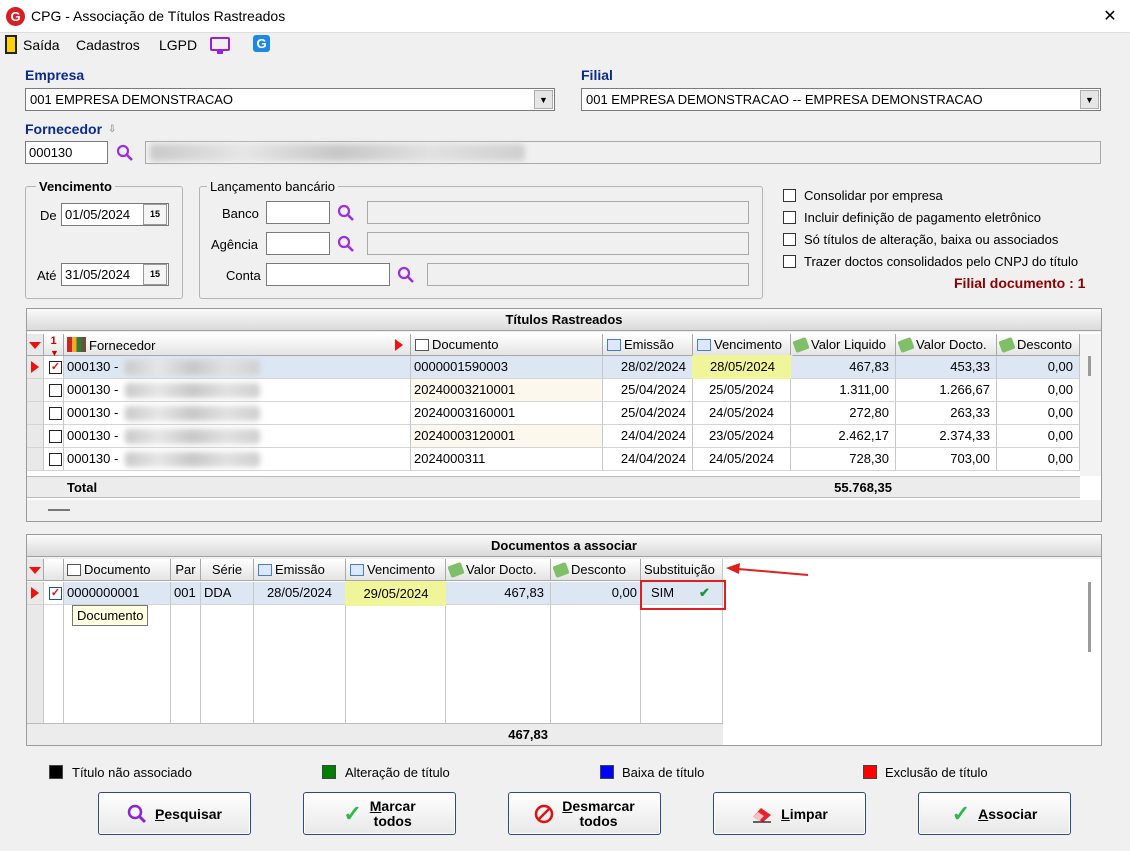 This screenshot has height=851, width=1130. I want to click on documentos-header-vencimento: Vencimento, so click(396, 570).